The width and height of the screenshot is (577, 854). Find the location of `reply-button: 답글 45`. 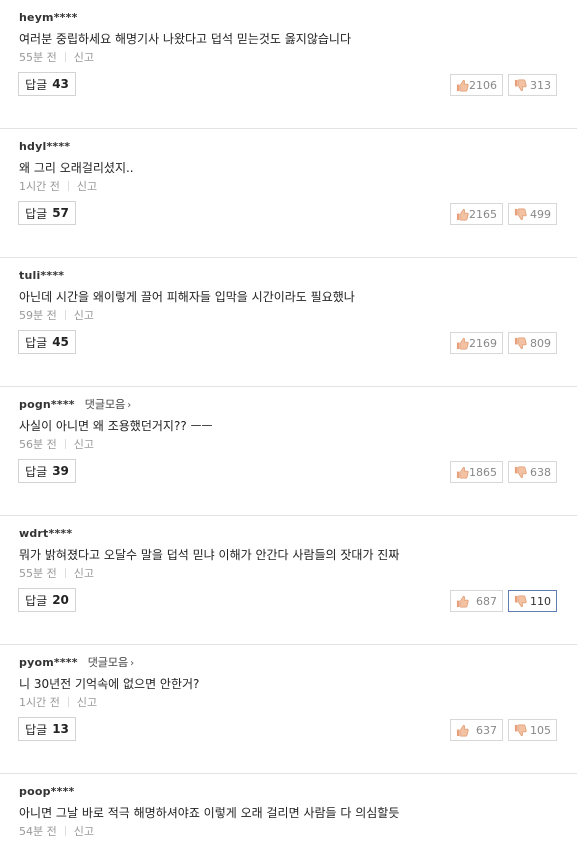

reply-button: 답글 45 is located at coordinates (47, 342).